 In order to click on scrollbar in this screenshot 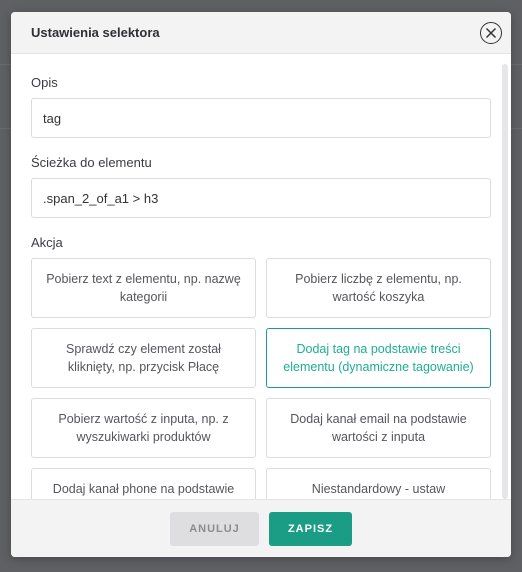, I will do `click(505, 281)`.